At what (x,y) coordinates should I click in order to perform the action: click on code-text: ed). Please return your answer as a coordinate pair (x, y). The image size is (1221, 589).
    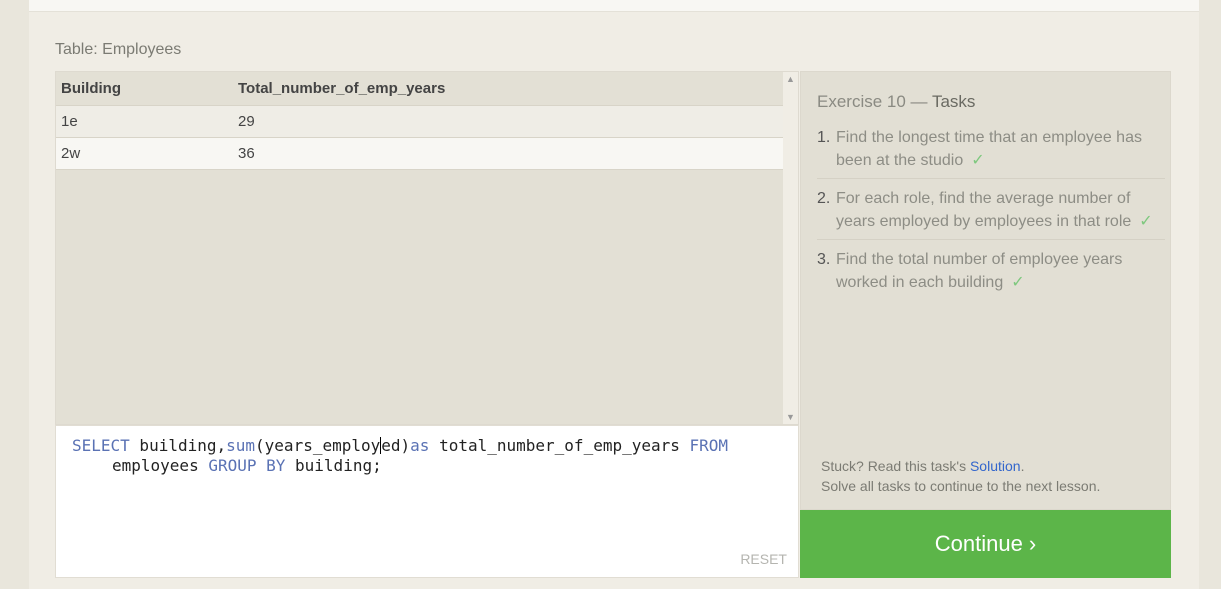
    Looking at the image, I should click on (396, 445).